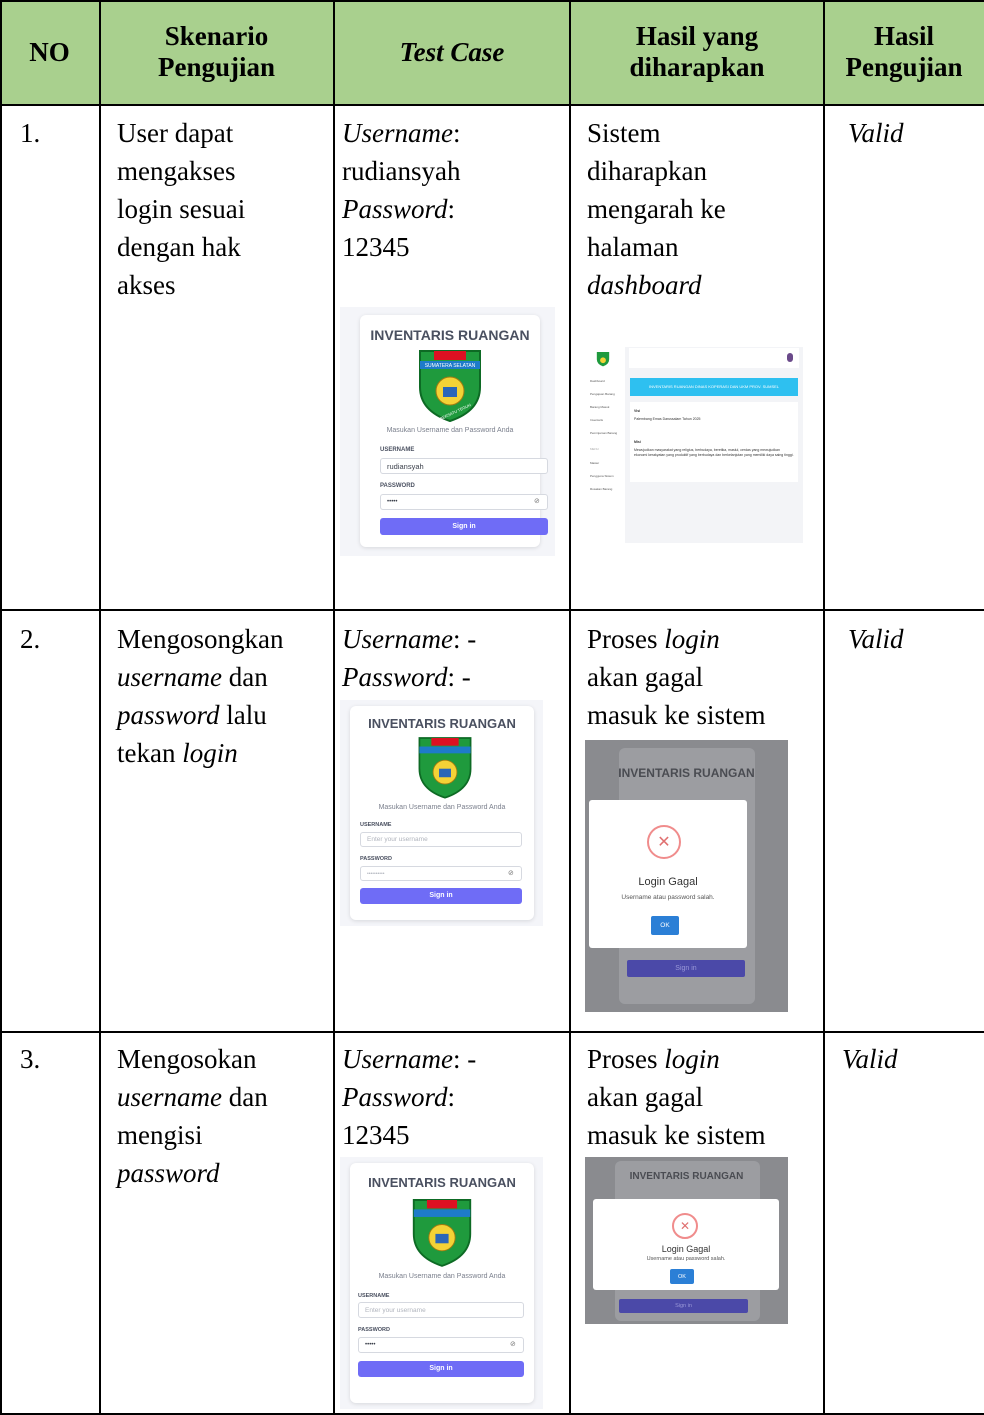 This screenshot has width=984, height=1415. Describe the element at coordinates (409, 658) in the screenshot. I see `row2-test-case: Username: - Password: -` at that location.